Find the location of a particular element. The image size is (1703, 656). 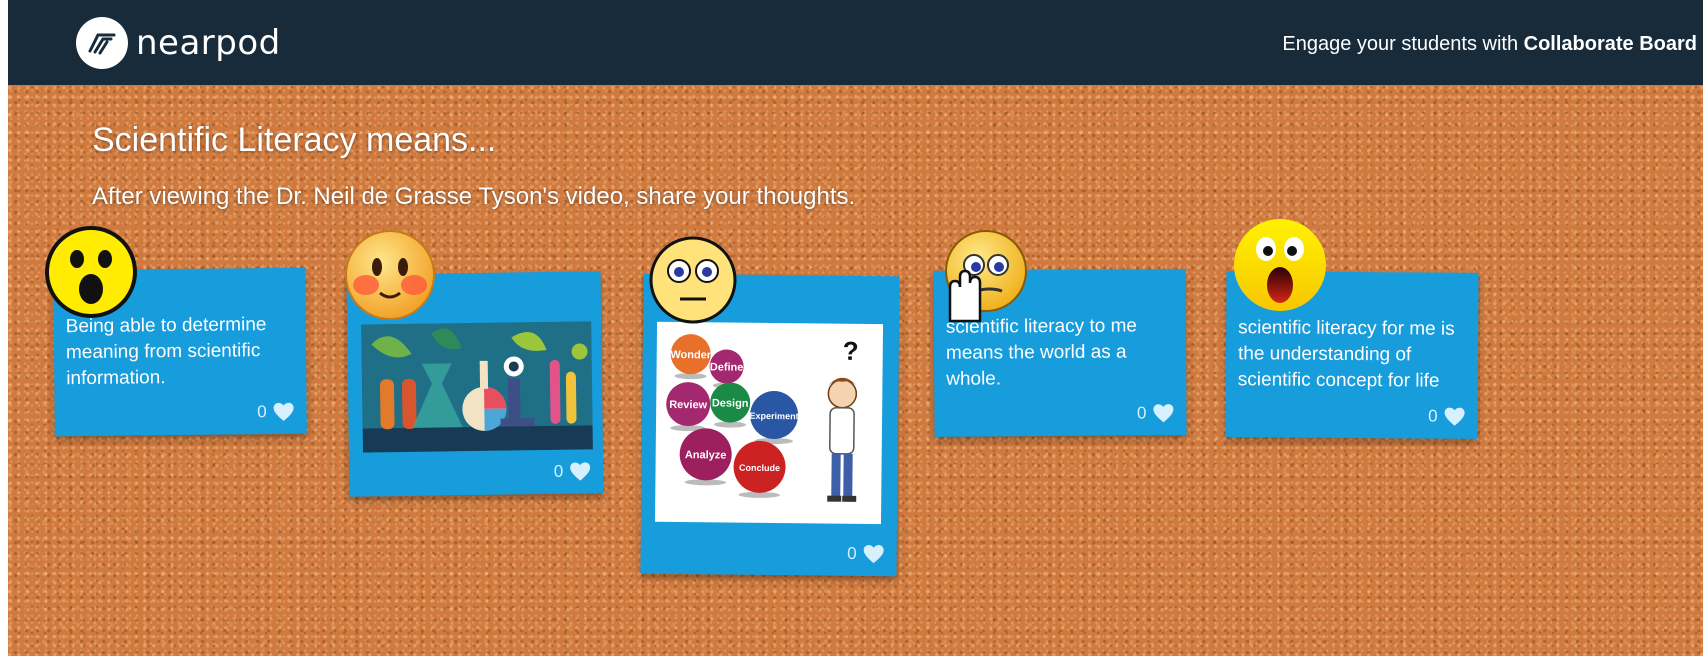

question-mark: ? is located at coordinates (851, 351).